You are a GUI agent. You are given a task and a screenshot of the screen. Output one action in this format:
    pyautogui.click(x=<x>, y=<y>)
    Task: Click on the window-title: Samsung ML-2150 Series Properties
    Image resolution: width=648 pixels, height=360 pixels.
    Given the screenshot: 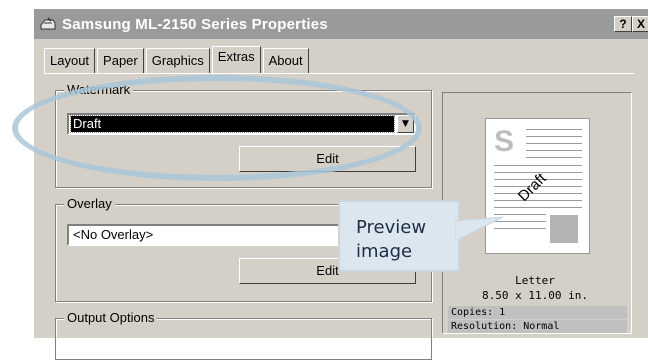 What is the action you would take?
    pyautogui.click(x=195, y=24)
    